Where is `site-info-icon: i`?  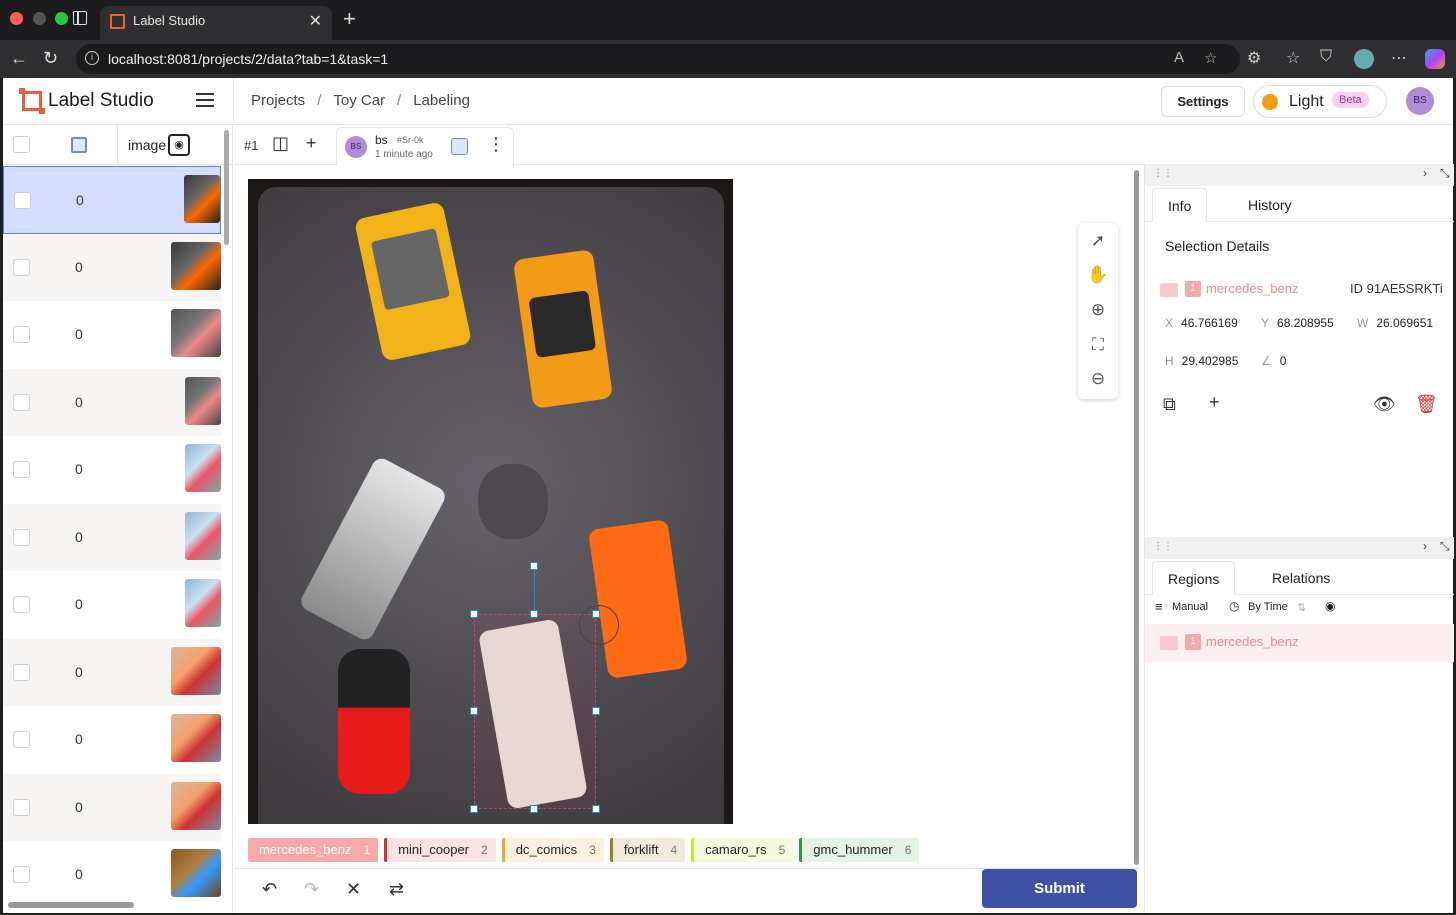
site-info-icon: i is located at coordinates (92, 58).